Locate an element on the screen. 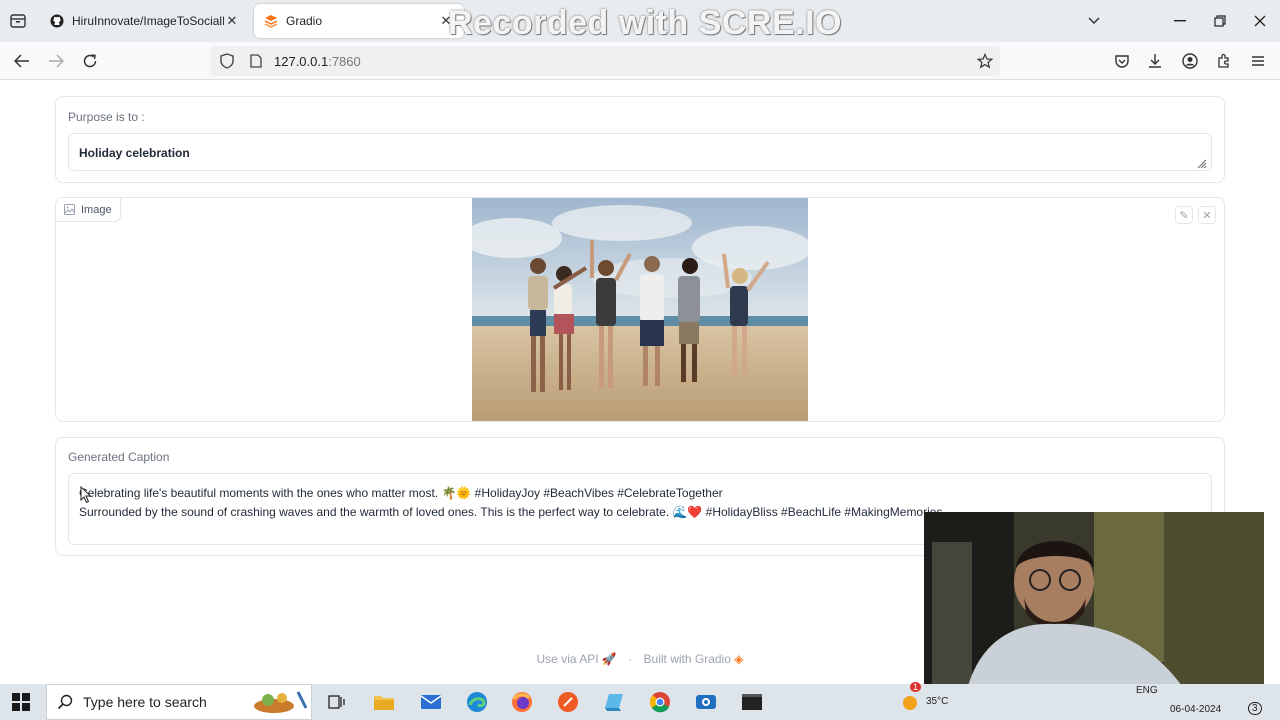  resize-handle-icon is located at coordinates (1201, 162).